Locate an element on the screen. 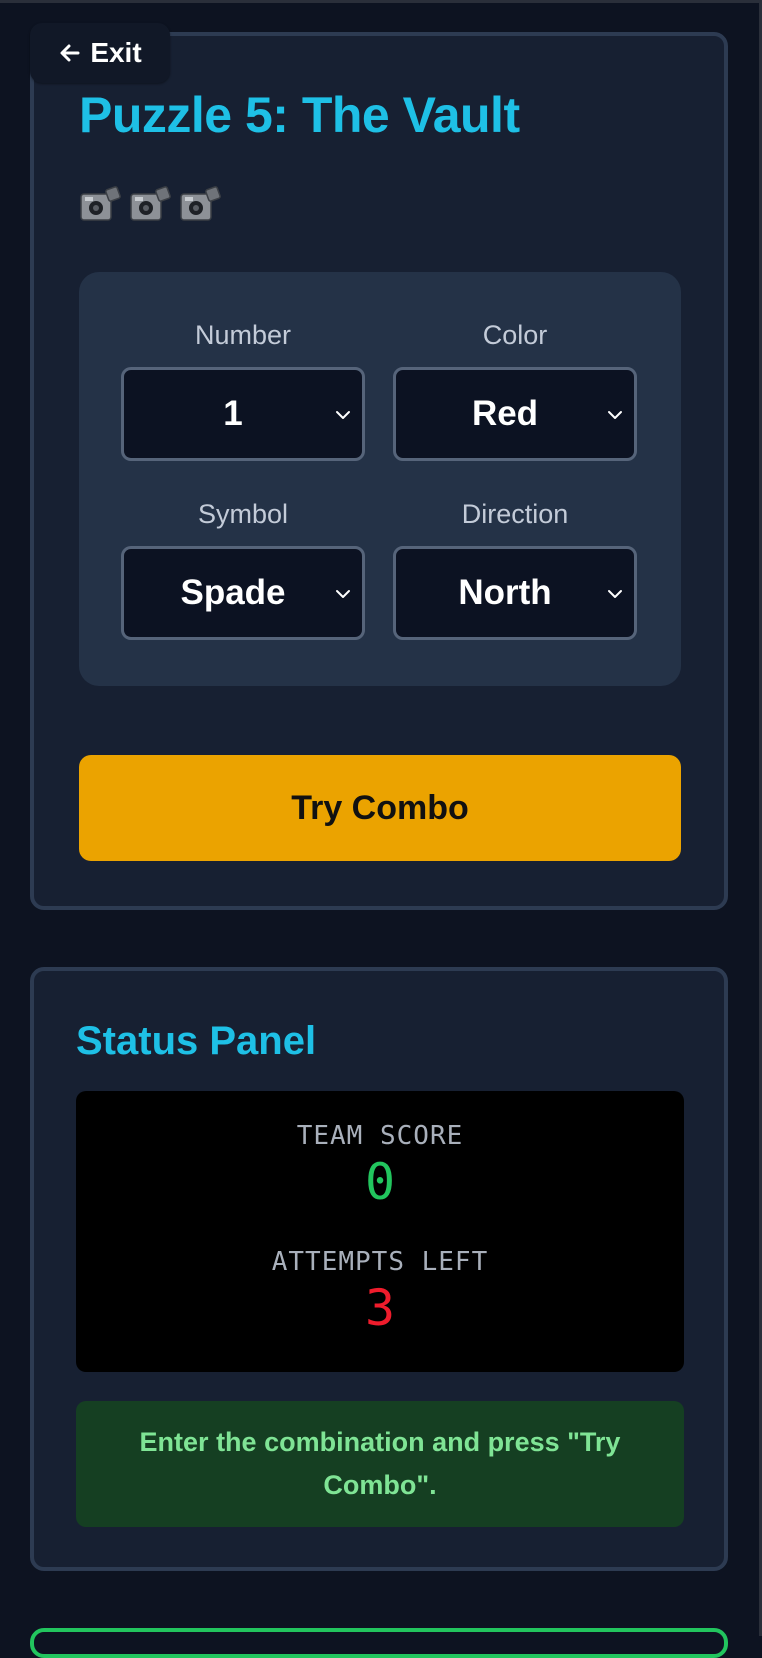  number-label: Number is located at coordinates (243, 335).